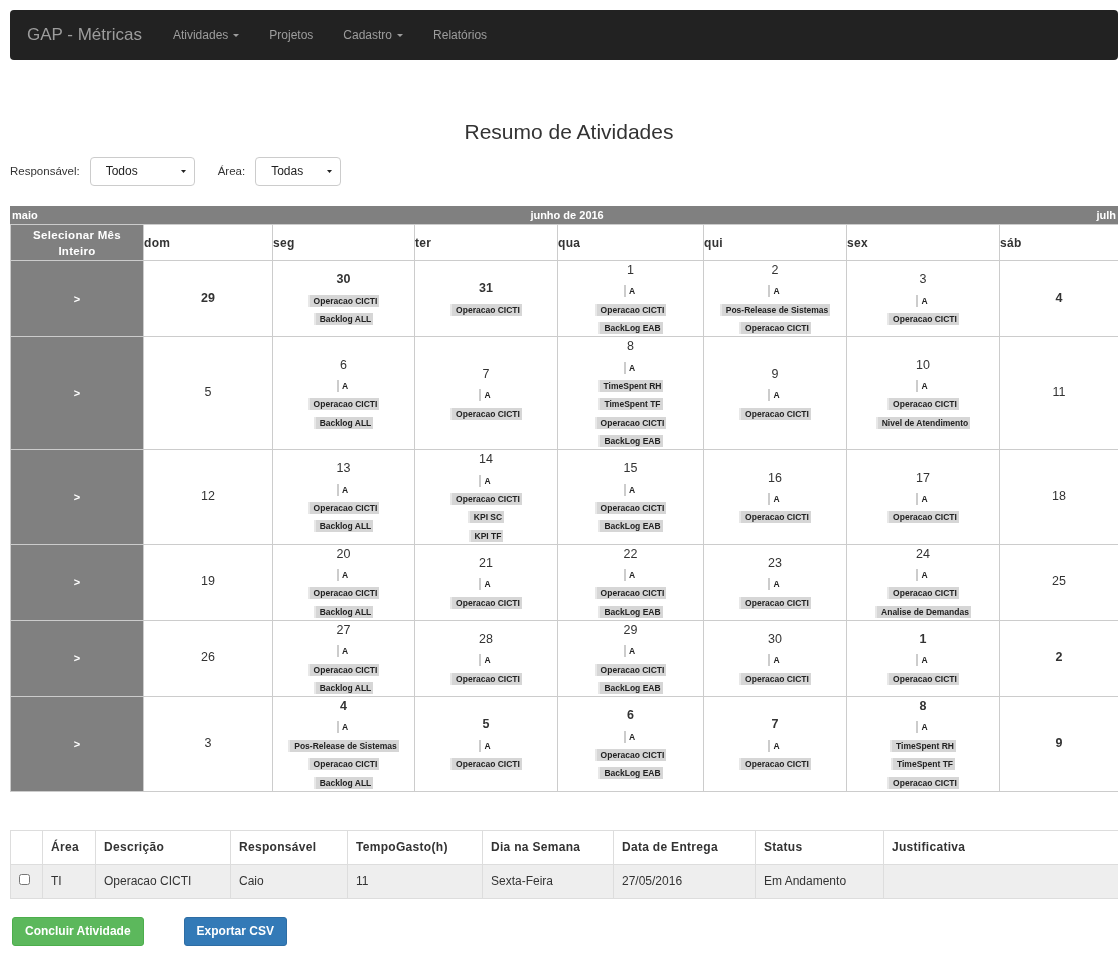  I want to click on day-cell: 3, so click(208, 744).